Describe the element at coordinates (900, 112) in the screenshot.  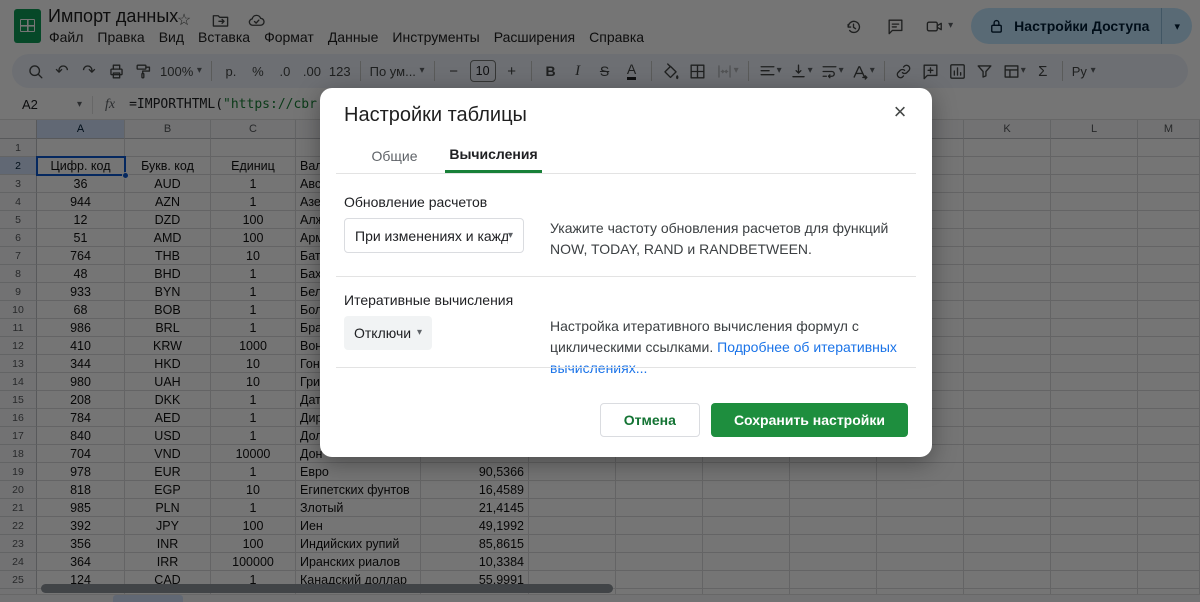
I see `close-icon: ×` at that location.